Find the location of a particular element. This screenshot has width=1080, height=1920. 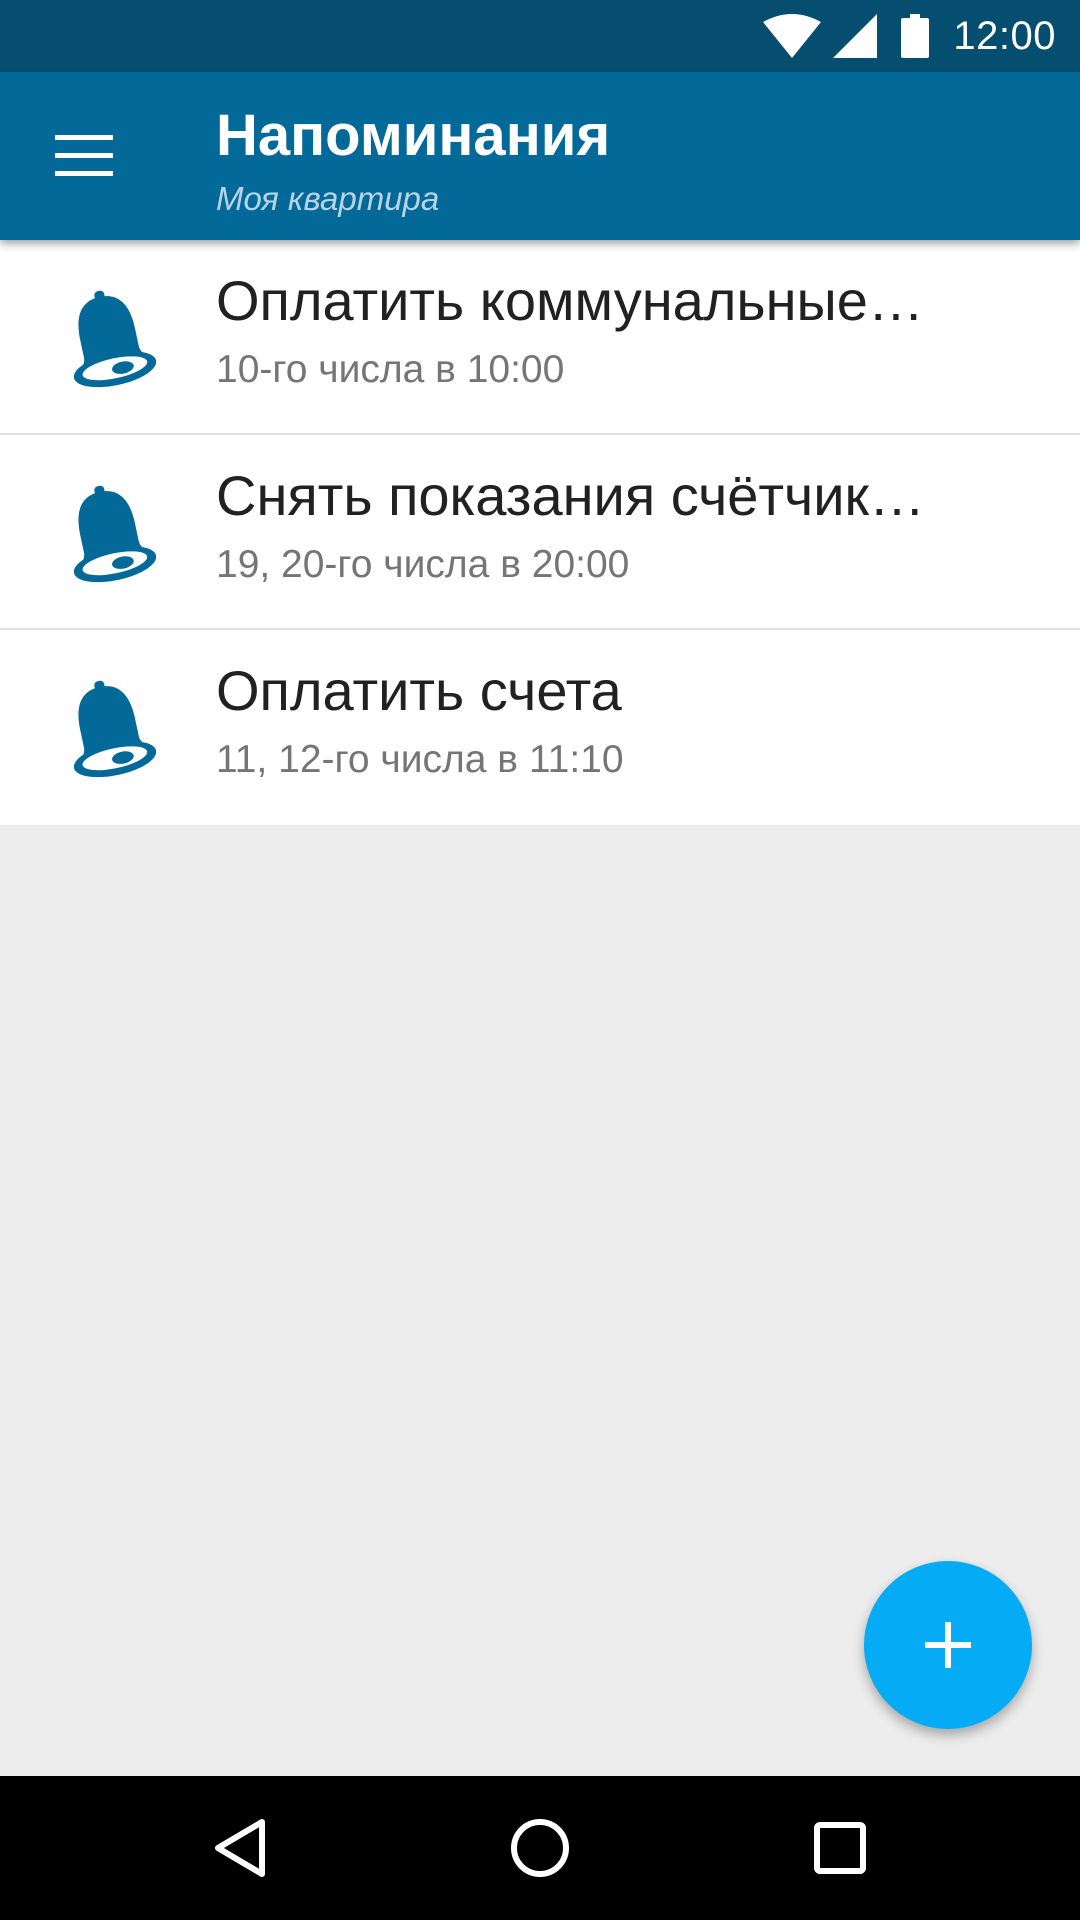

reminder-schedule: 11, 12-го числа в 11:10 is located at coordinates (420, 759).